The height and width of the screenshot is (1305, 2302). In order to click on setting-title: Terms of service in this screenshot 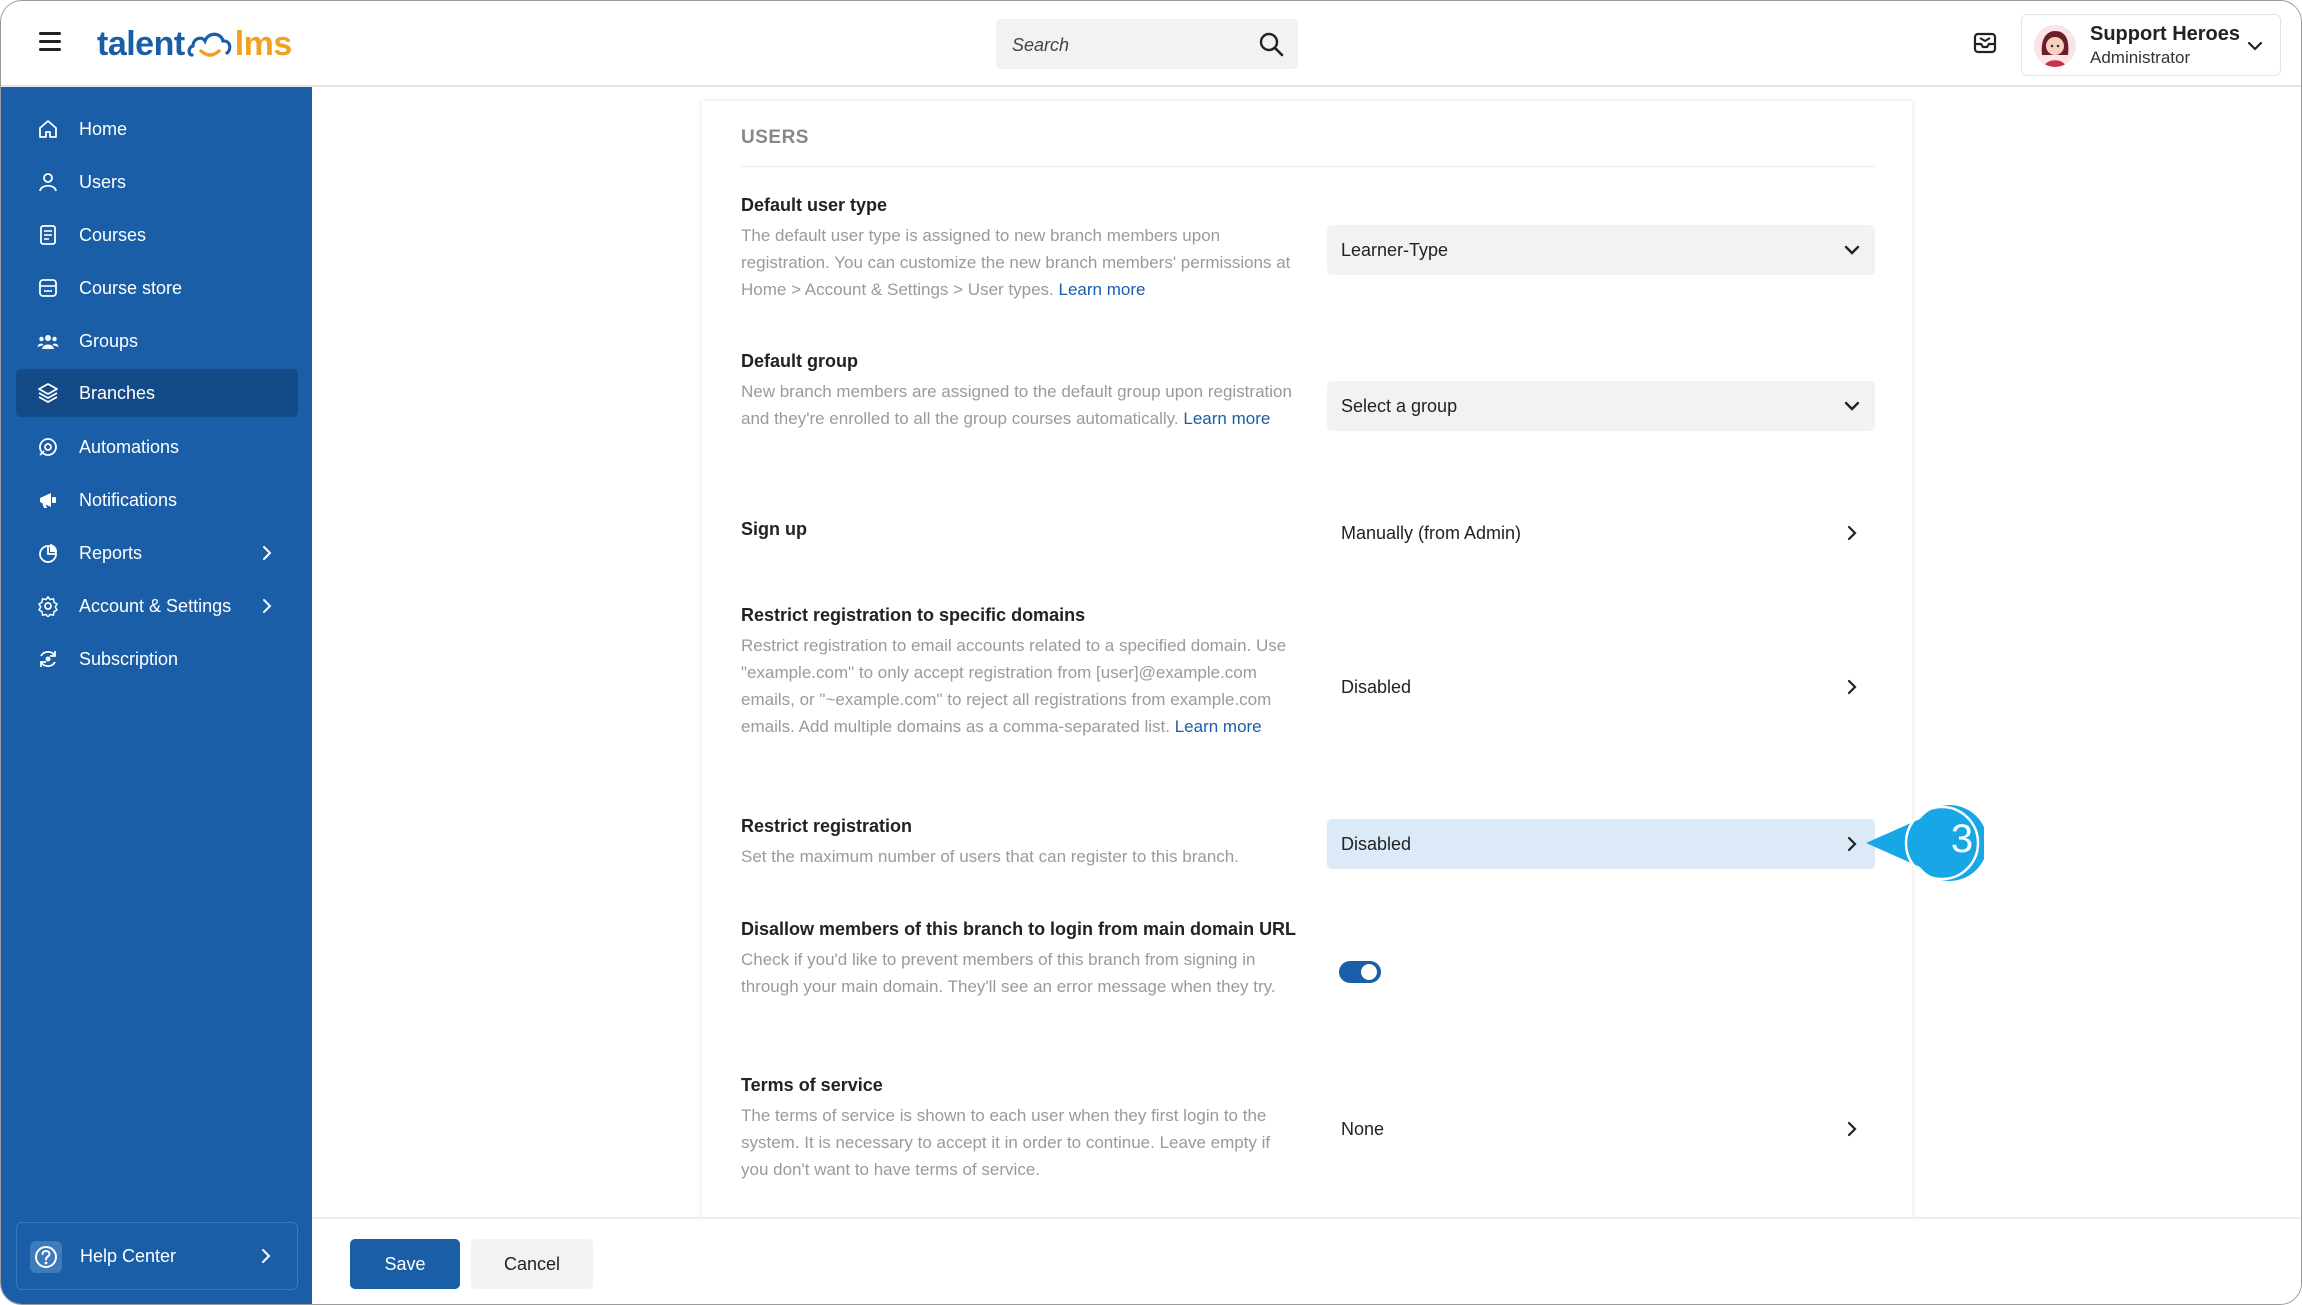, I will do `click(812, 1085)`.